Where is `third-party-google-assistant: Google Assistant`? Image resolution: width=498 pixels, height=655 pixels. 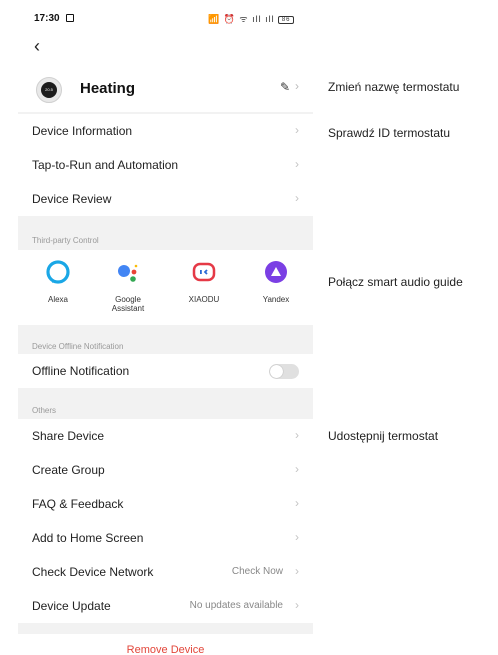
third-party-google-assistant: Google Assistant is located at coordinates (128, 286).